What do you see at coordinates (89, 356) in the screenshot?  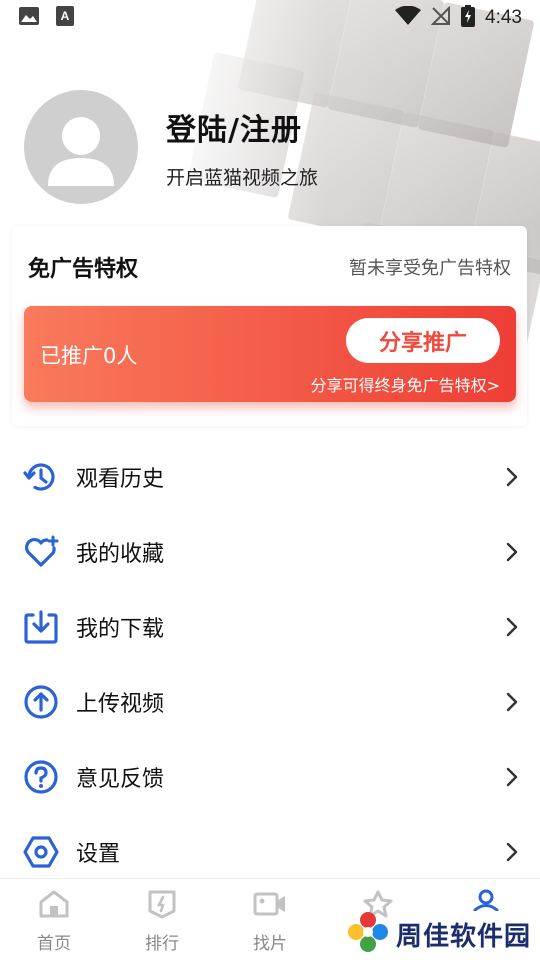 I see `promo-count: 已推广0人` at bounding box center [89, 356].